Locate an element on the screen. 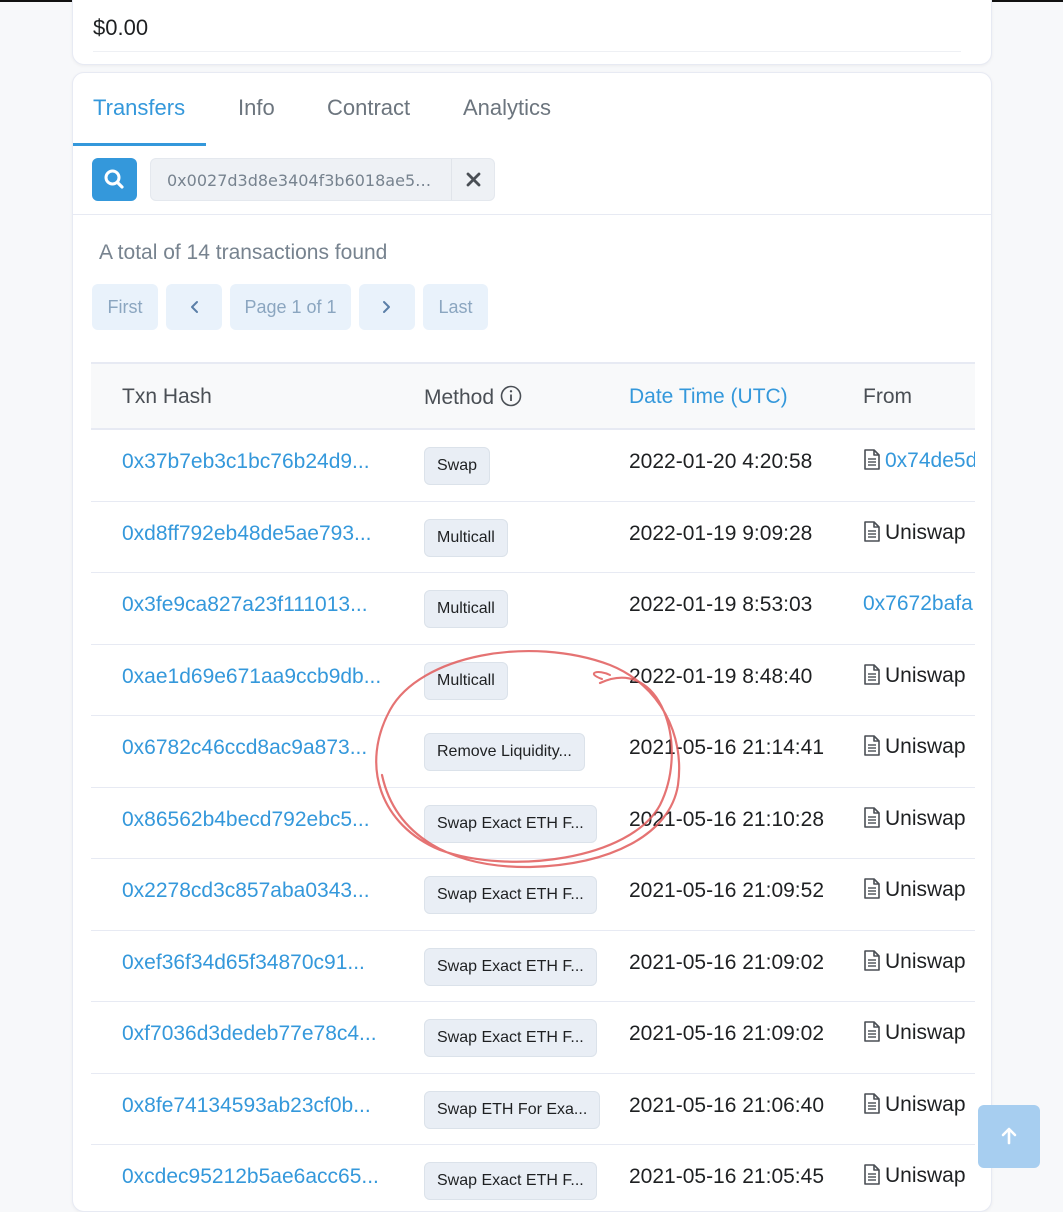 The width and height of the screenshot is (1063, 1212). chevron-right-icon is located at coordinates (386, 307).